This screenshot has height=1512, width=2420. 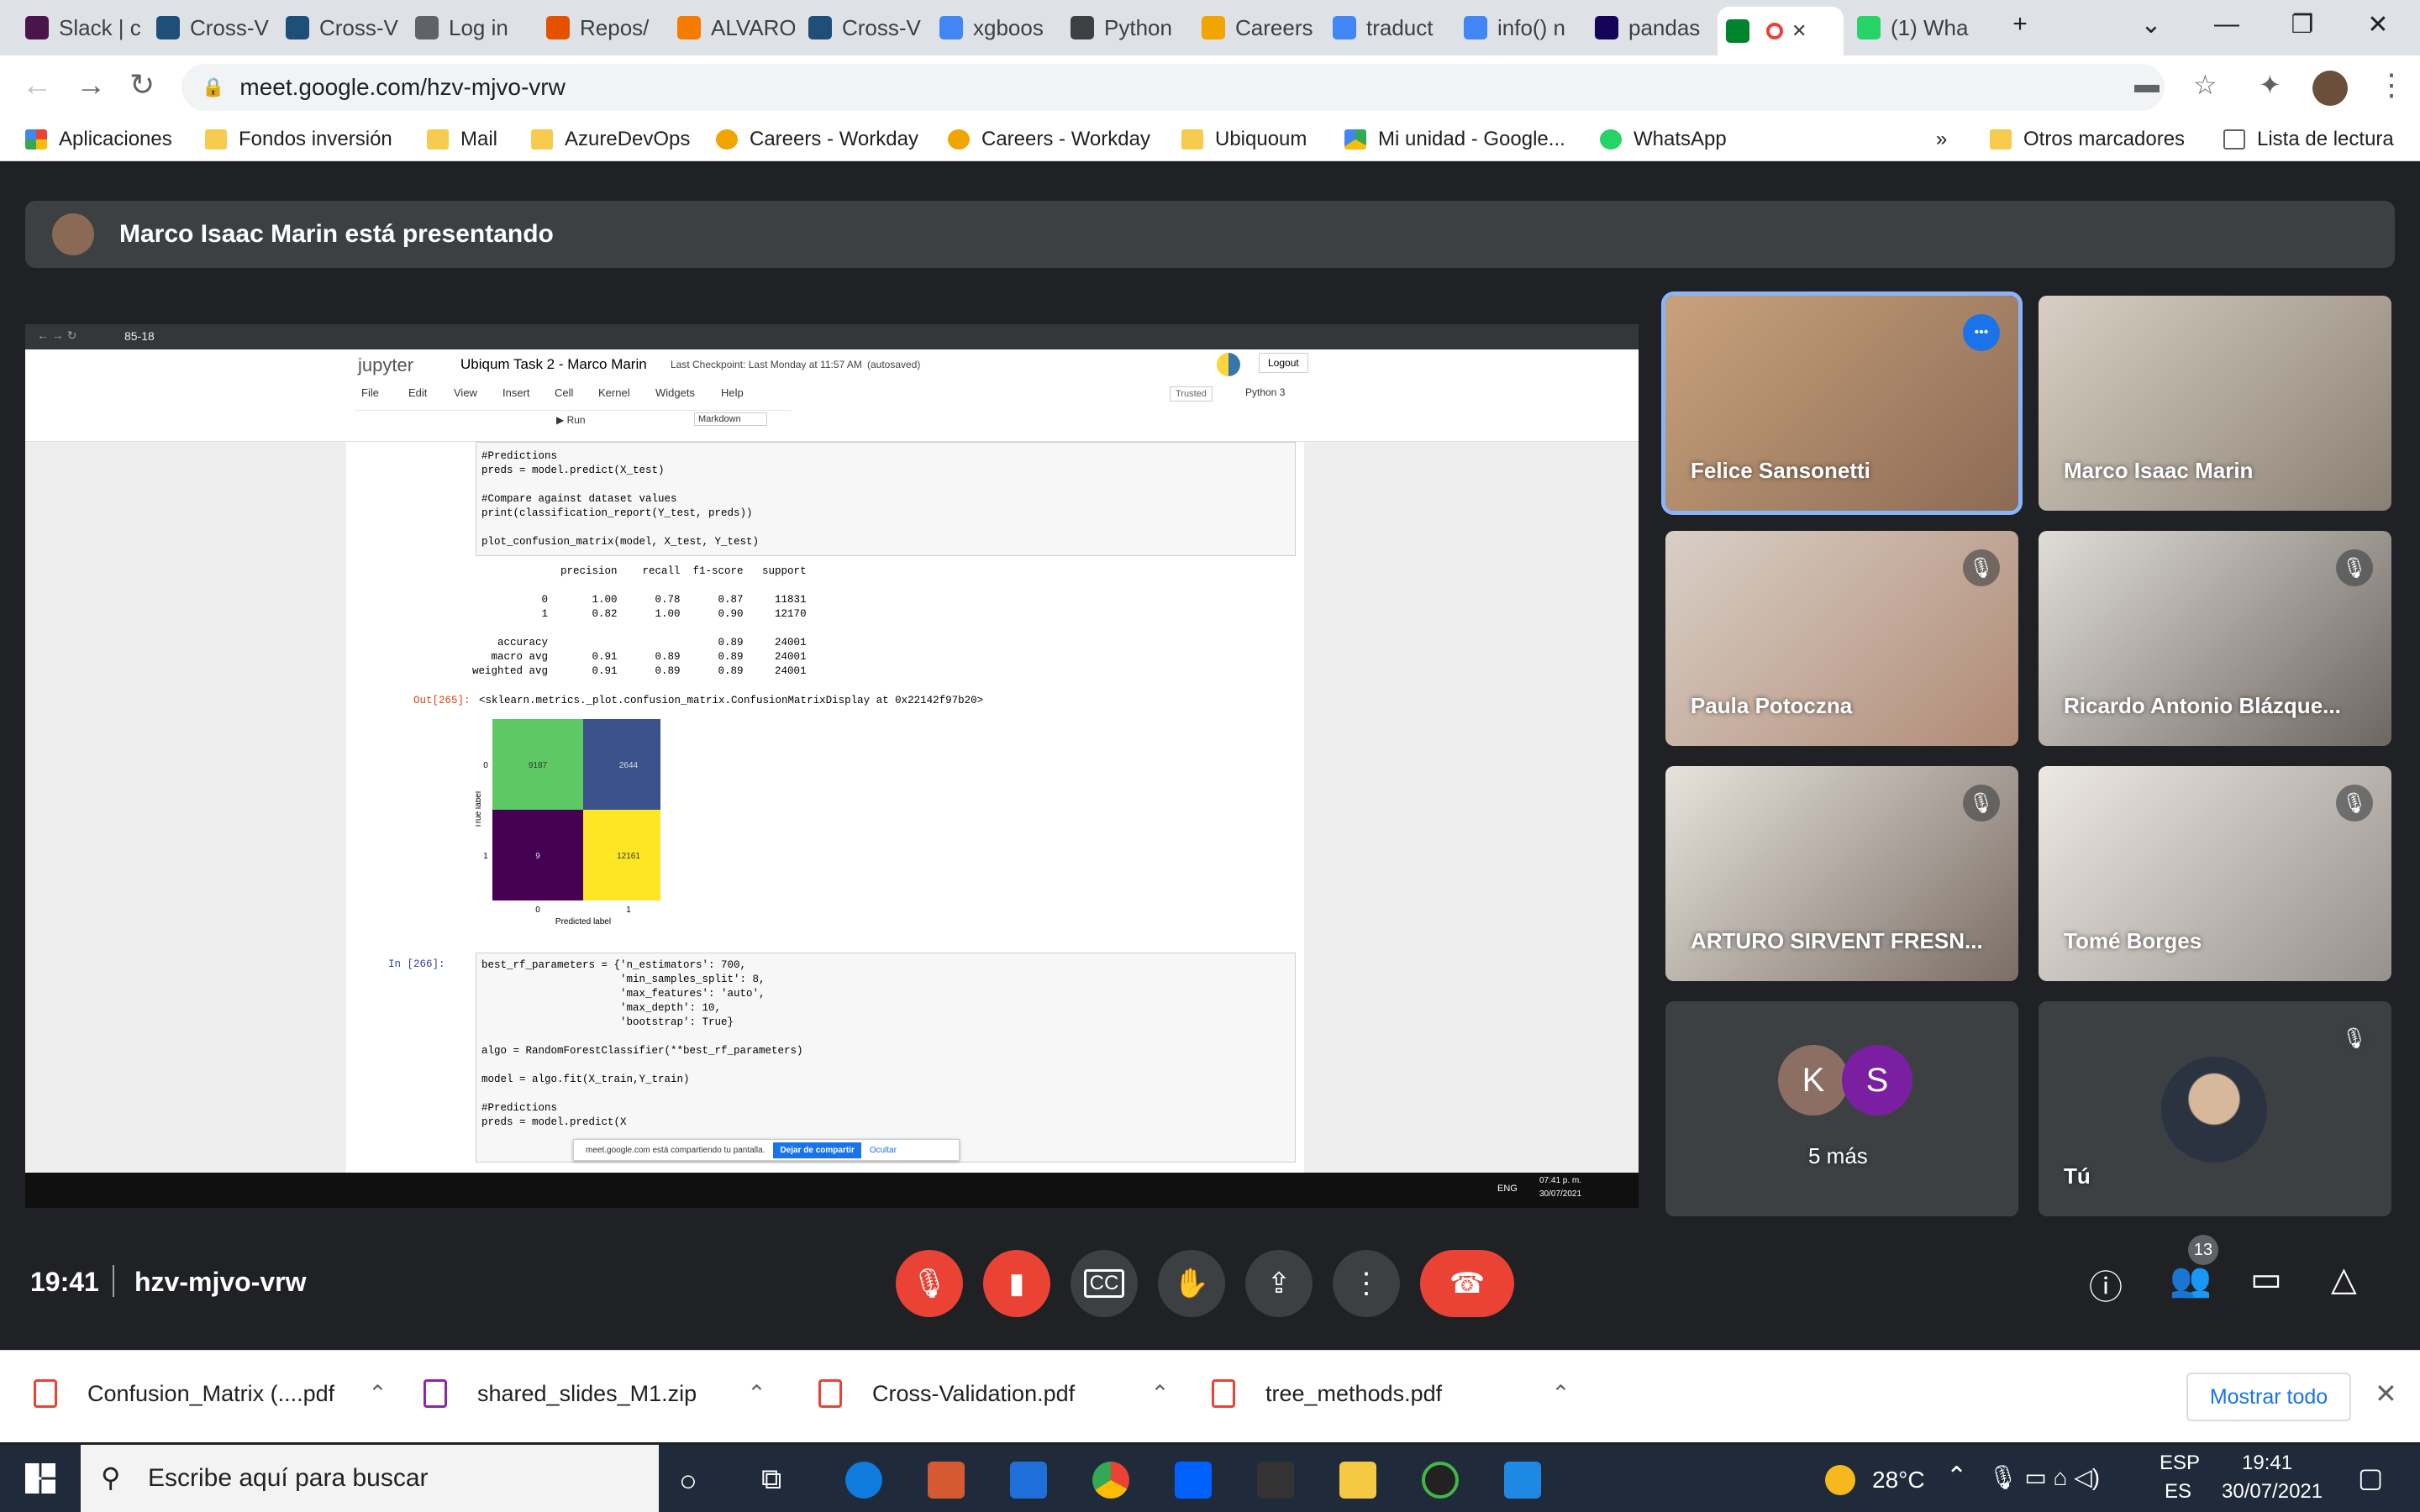 I want to click on task-view-icon: ⧉, so click(x=771, y=1479).